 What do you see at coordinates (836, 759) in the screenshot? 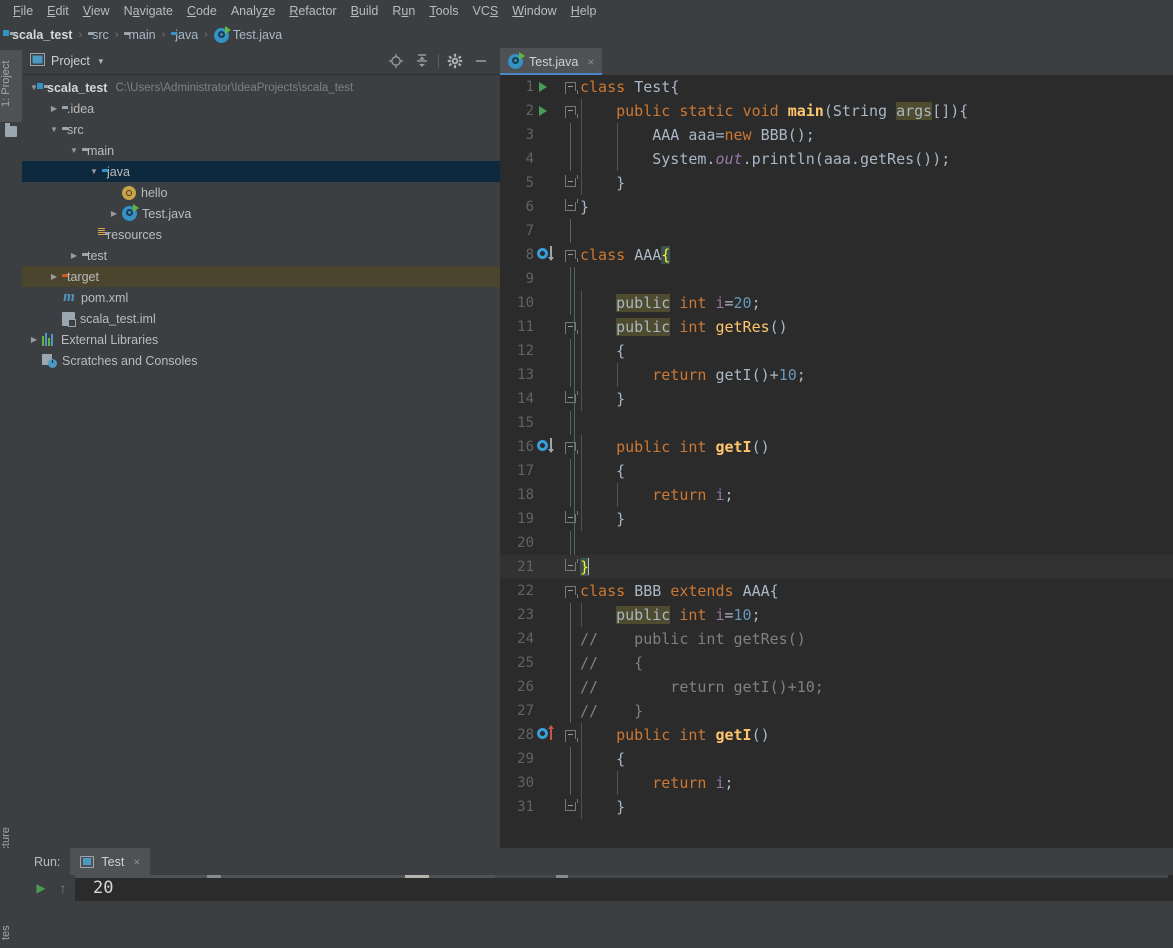
I see `code-line: 29 {` at bounding box center [836, 759].